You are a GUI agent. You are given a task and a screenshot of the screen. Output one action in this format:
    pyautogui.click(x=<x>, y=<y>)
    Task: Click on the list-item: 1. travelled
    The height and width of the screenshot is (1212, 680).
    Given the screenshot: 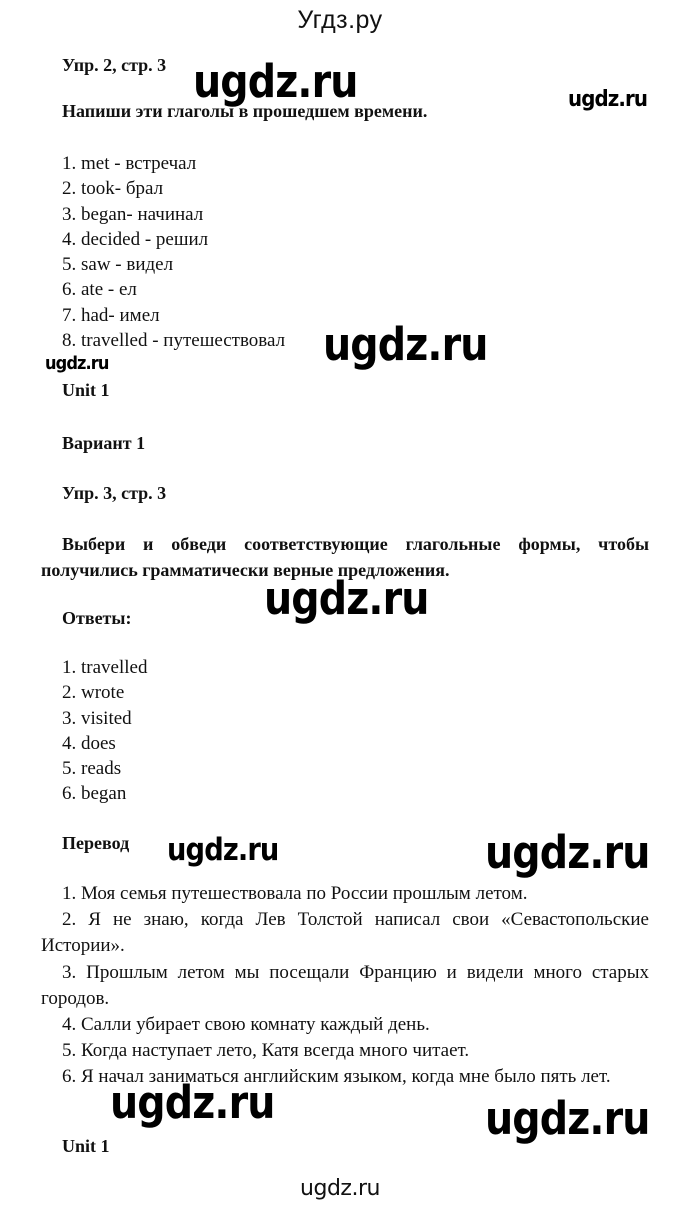 What is the action you would take?
    pyautogui.click(x=105, y=667)
    